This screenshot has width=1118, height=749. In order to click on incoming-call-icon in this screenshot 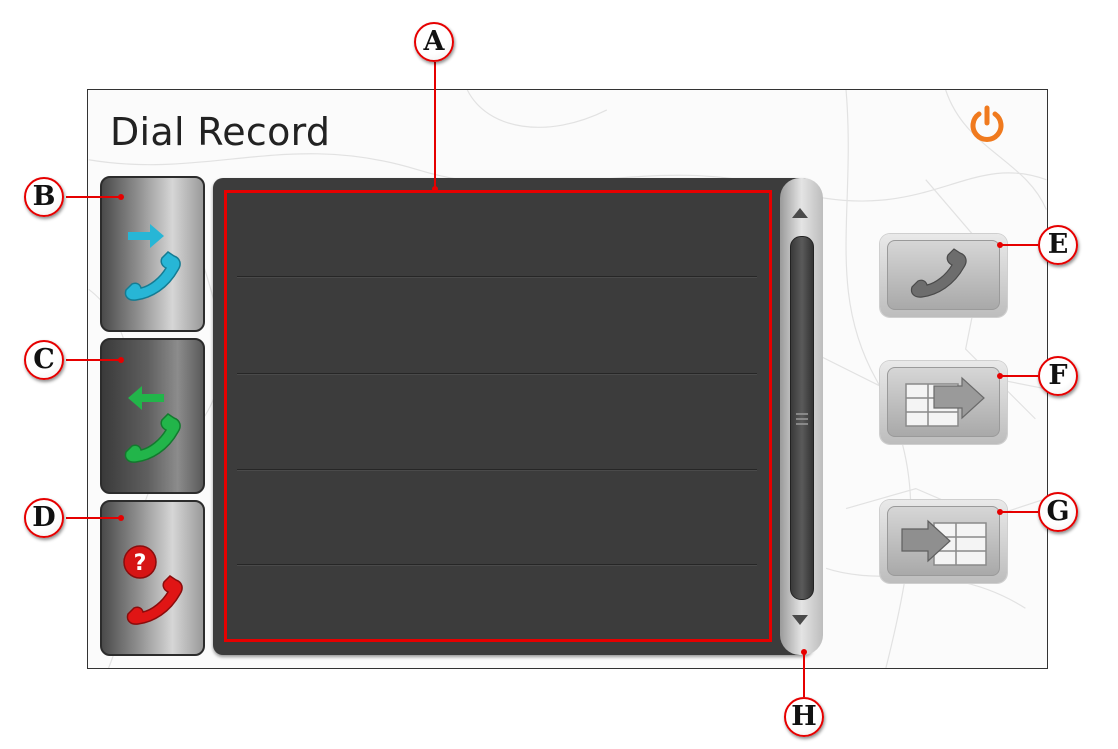, I will do `click(152, 424)`.